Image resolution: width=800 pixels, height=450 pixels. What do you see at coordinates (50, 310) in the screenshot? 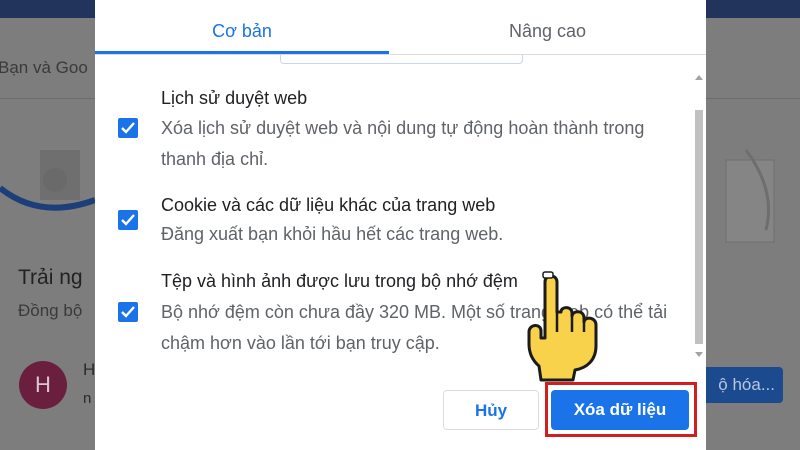
I see `background-section-subtitle: Đồng bộ` at bounding box center [50, 310].